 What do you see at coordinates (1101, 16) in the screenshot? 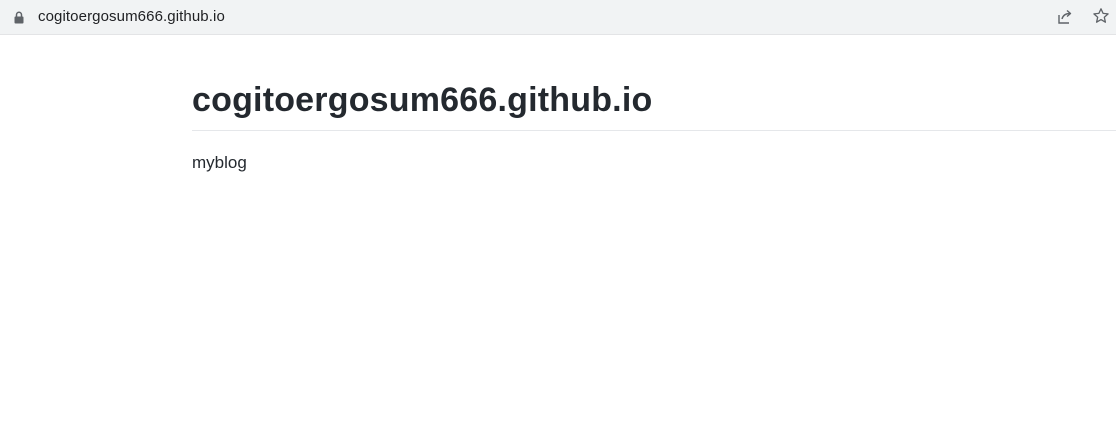
I see `star-icon` at bounding box center [1101, 16].